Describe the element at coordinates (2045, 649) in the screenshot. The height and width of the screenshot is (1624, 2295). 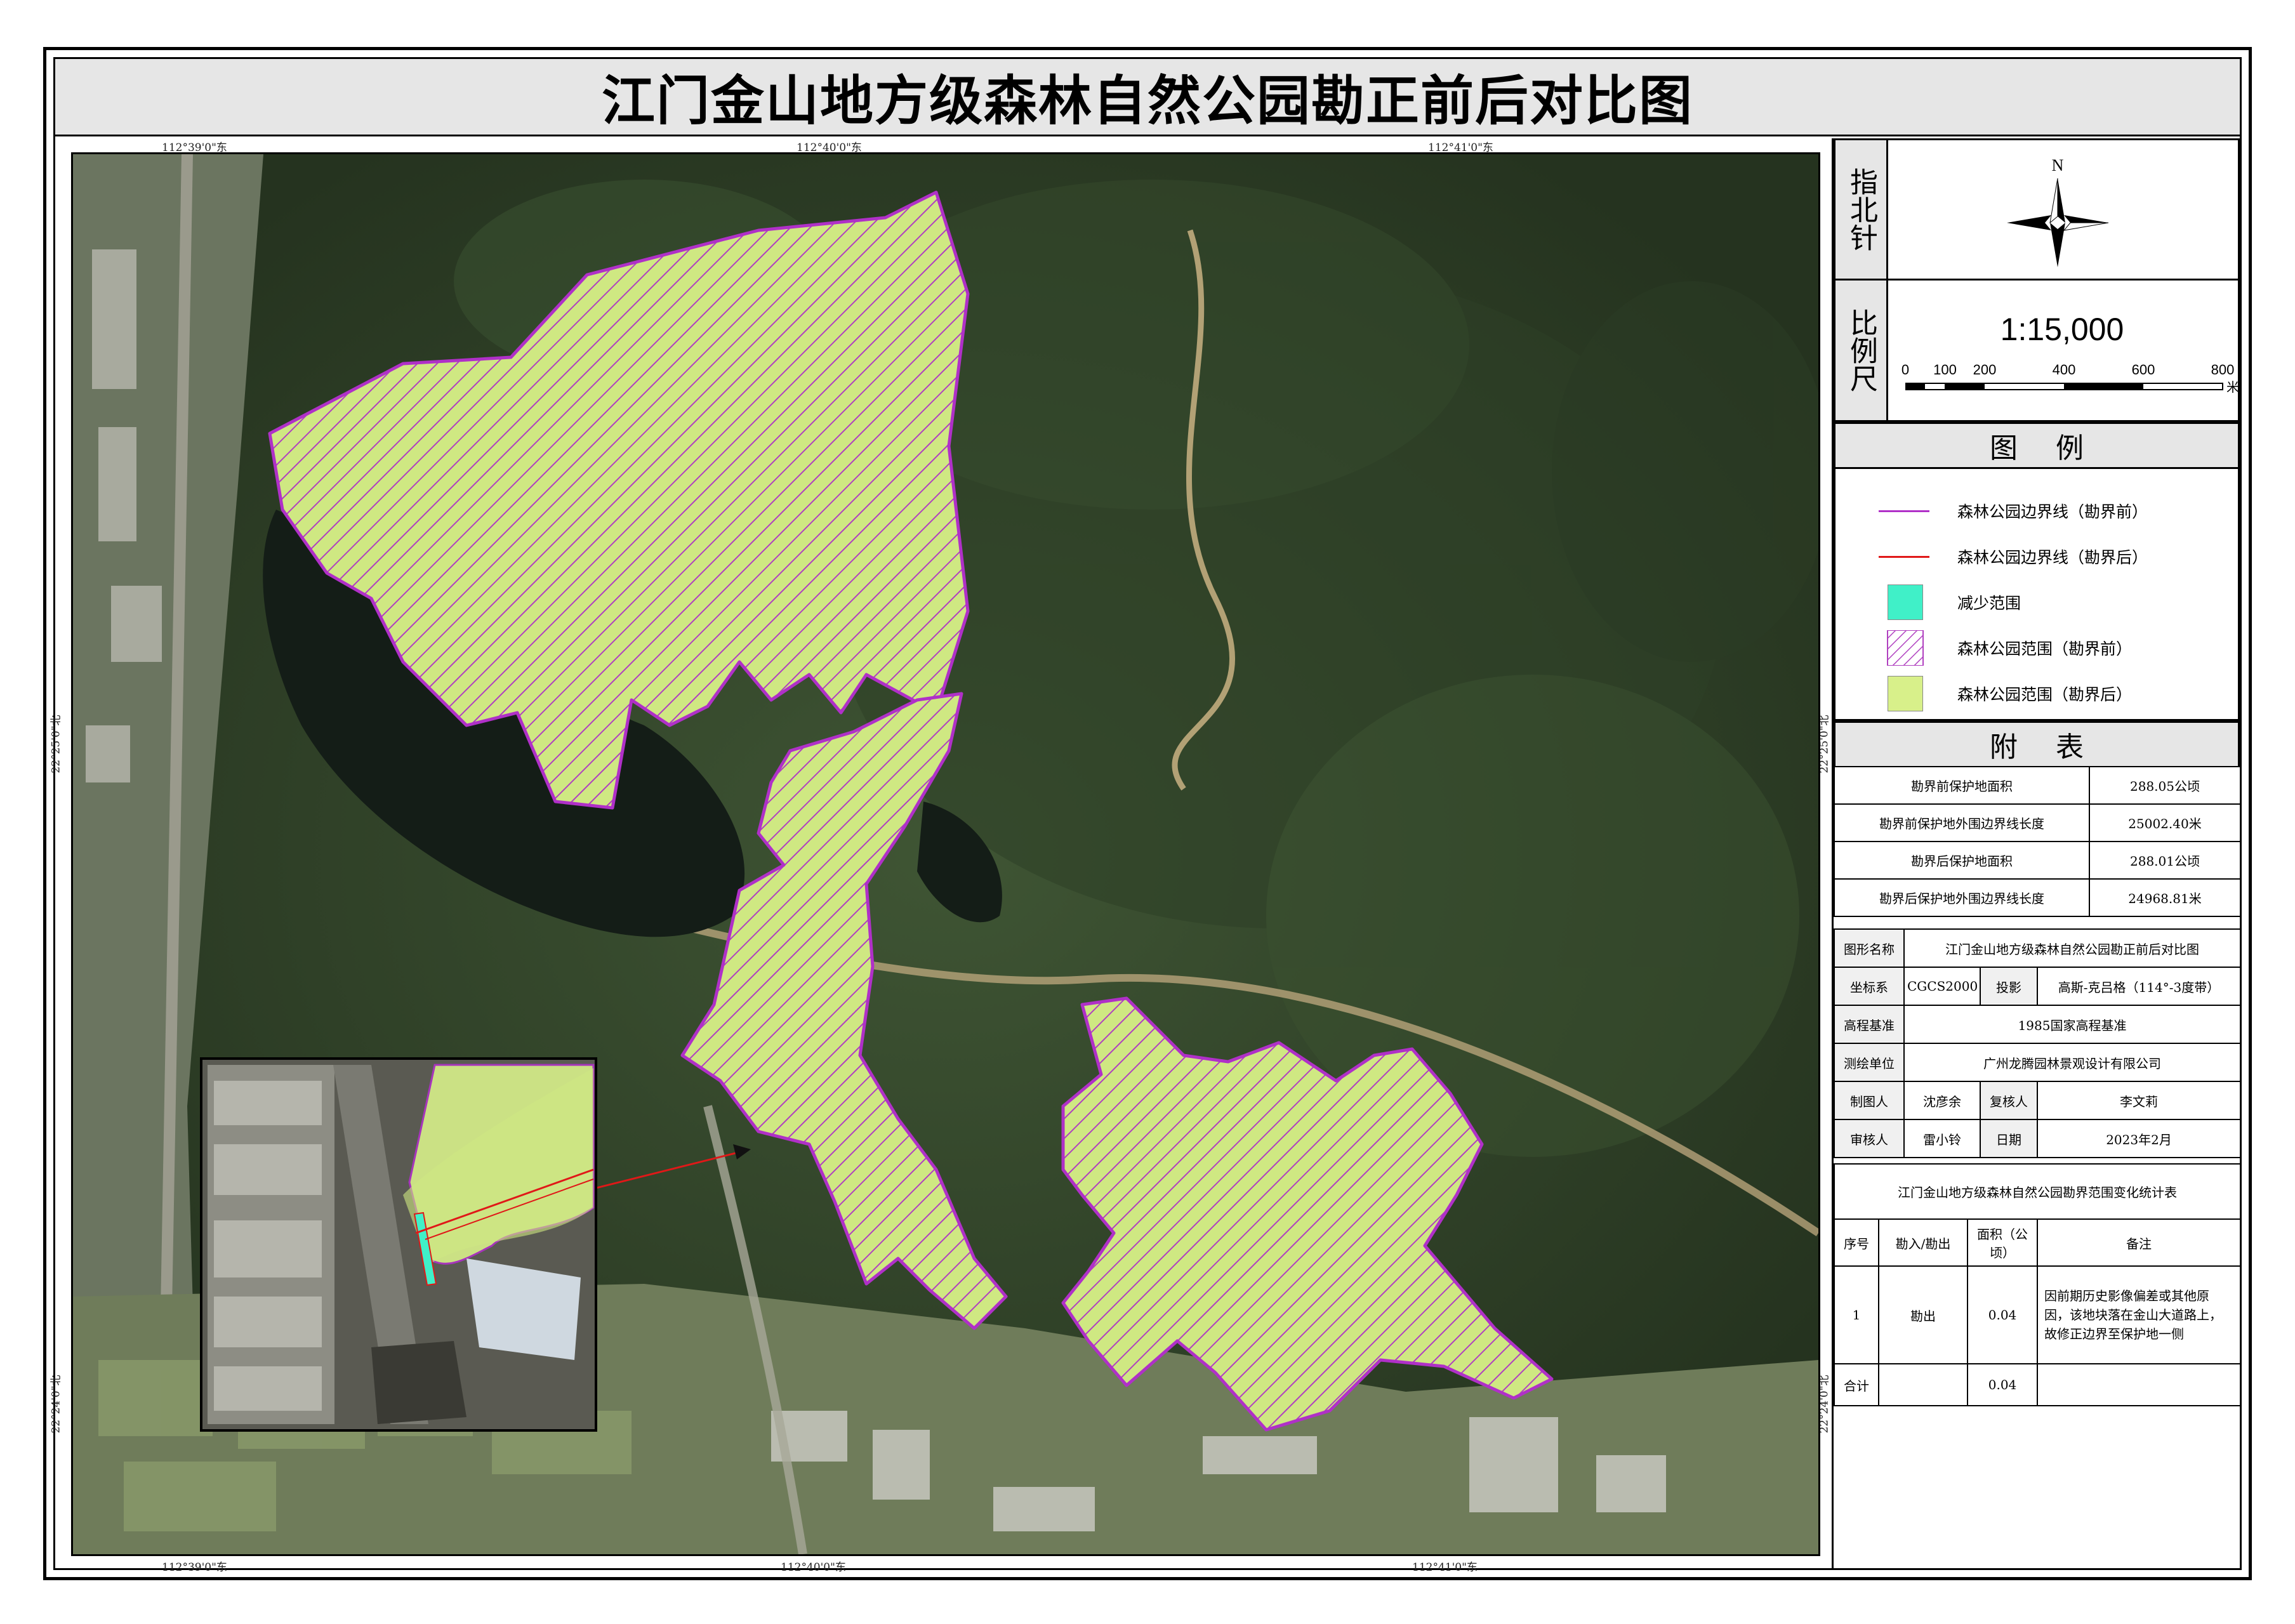
I see `legend-label: 森林公园范围（勘界前）` at that location.